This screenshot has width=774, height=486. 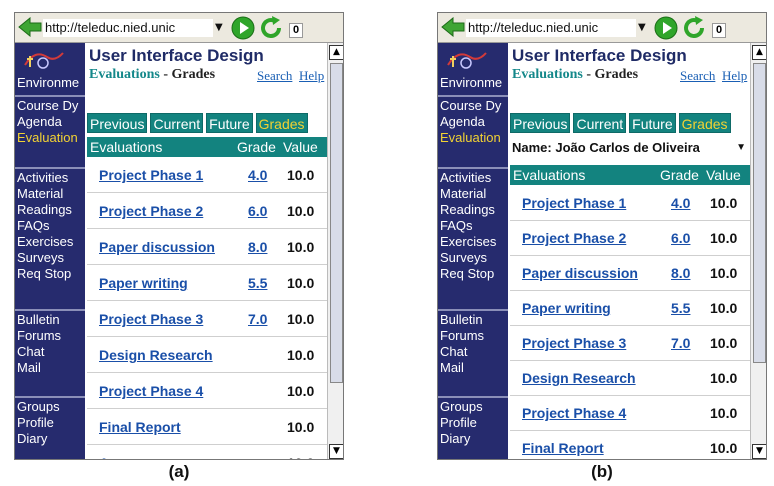 I want to click on table-row: Project Phase 4 10.0, so click(x=630, y=414).